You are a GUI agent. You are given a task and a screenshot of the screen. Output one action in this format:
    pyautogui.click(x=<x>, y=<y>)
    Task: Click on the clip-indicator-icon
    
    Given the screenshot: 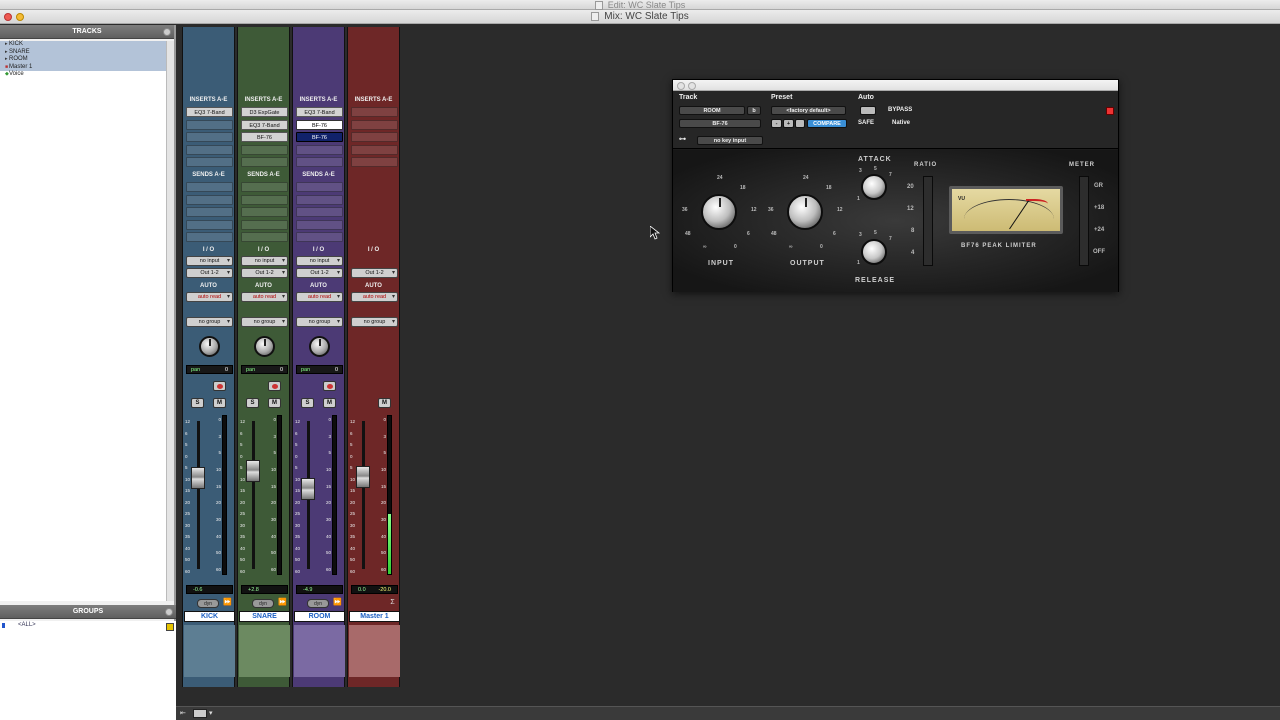 What is the action you would take?
    pyautogui.click(x=1110, y=111)
    